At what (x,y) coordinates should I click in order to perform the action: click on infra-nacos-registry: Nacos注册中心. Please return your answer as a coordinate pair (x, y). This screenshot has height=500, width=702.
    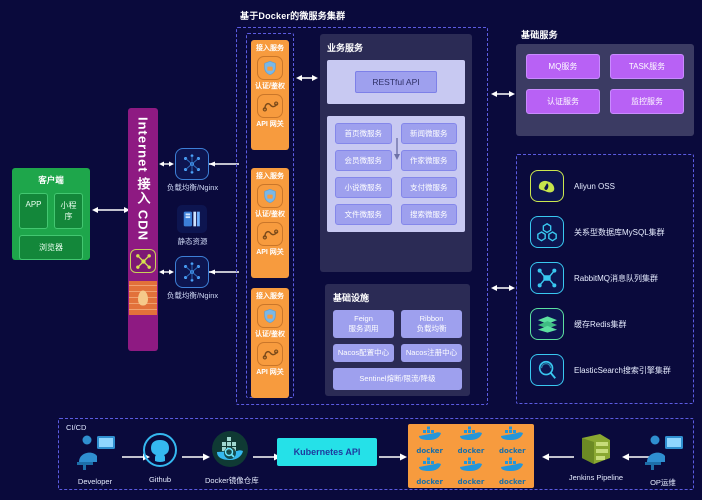
    Looking at the image, I should click on (431, 353).